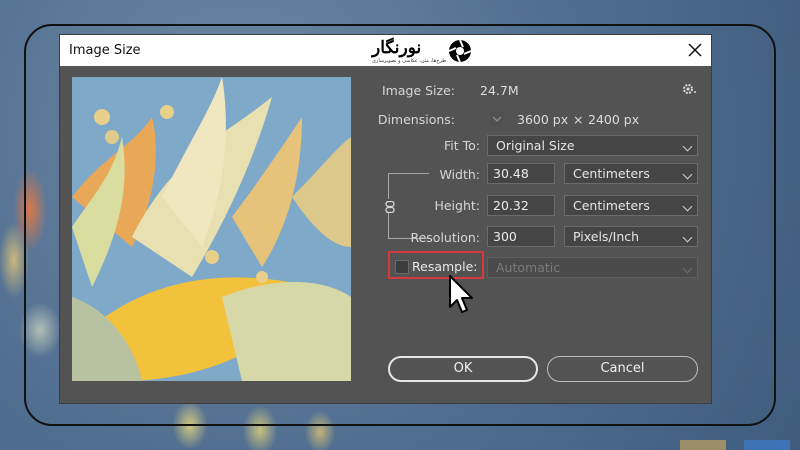  Describe the element at coordinates (521, 205) in the screenshot. I see `height-input: 20.32` at that location.